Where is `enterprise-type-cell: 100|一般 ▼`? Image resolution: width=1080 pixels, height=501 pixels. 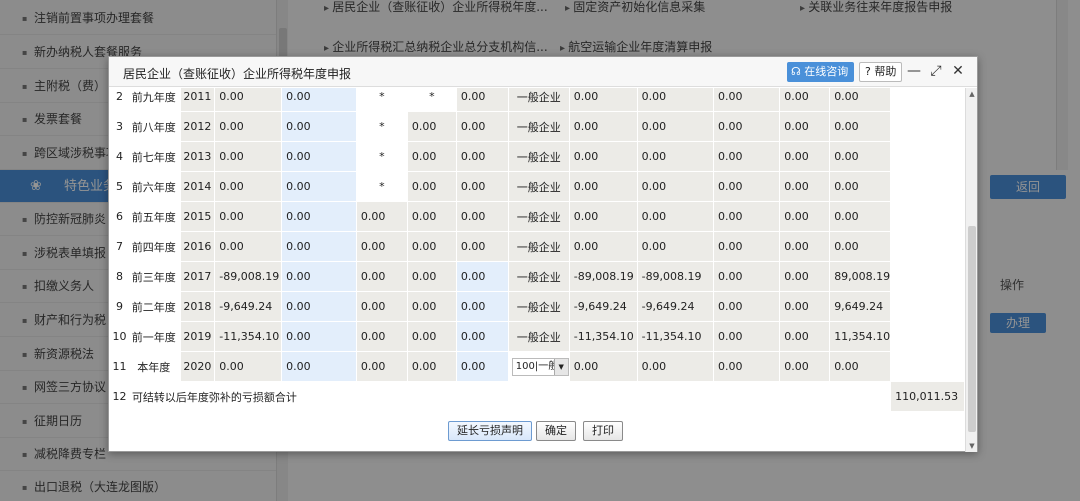 enterprise-type-cell: 100|一般 ▼ is located at coordinates (538, 366).